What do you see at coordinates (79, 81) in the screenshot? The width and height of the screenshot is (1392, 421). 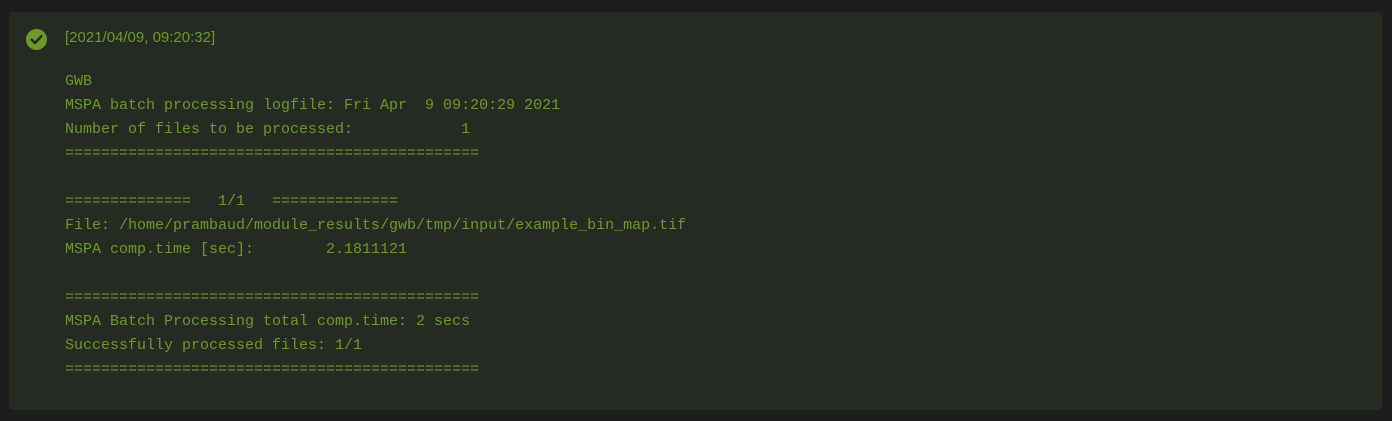 I see `log-line: GWB` at bounding box center [79, 81].